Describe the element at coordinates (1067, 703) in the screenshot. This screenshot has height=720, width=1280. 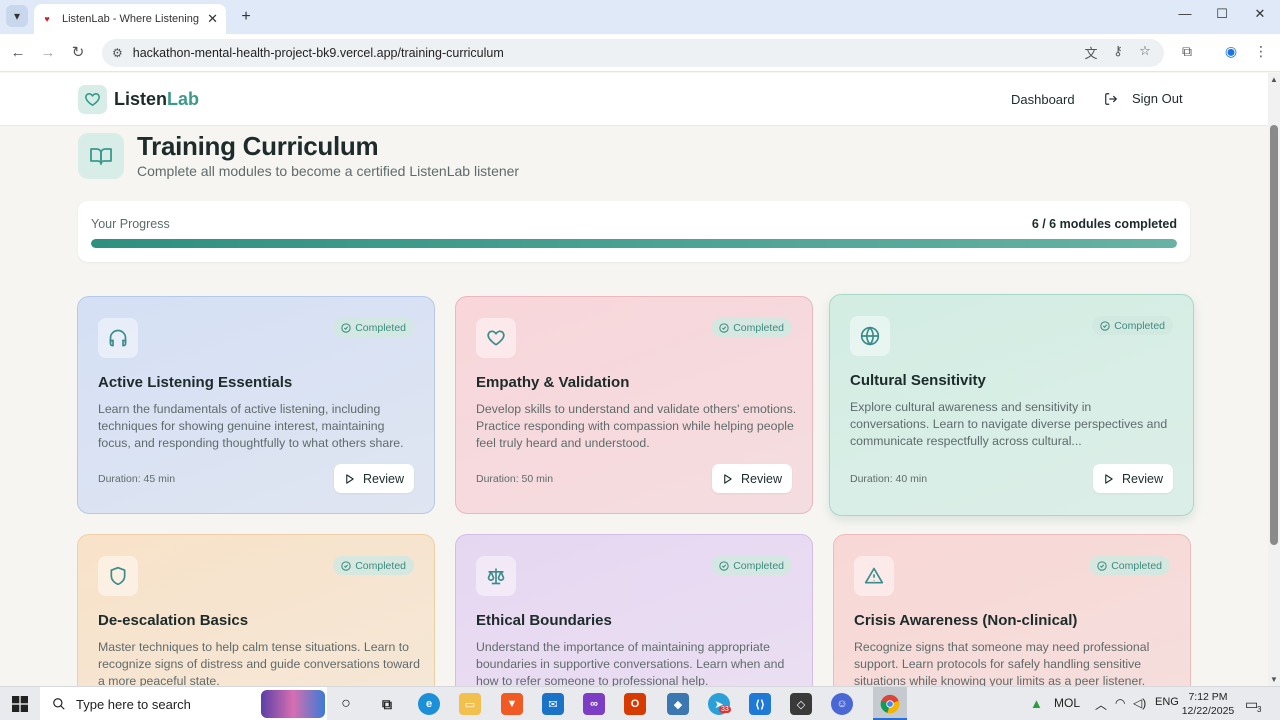
I see `stock-ticker: MOL` at that location.